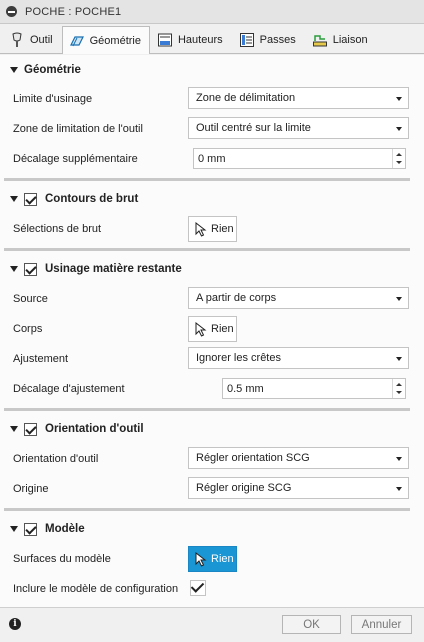 Image resolution: width=424 pixels, height=642 pixels. Describe the element at coordinates (298, 98) in the screenshot. I see `limite-dropdown: Zone de délimitation` at that location.